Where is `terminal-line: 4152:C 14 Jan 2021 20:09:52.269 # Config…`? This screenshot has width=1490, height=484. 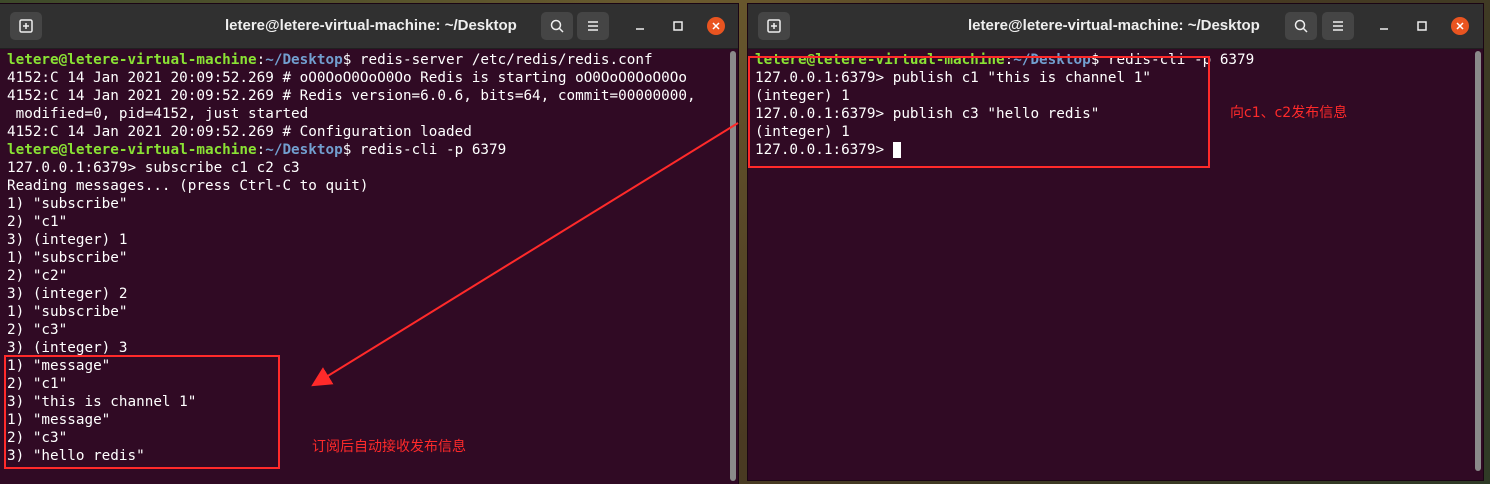 terminal-line: 4152:C 14 Jan 2021 20:09:52.269 # Config… is located at coordinates (372, 132).